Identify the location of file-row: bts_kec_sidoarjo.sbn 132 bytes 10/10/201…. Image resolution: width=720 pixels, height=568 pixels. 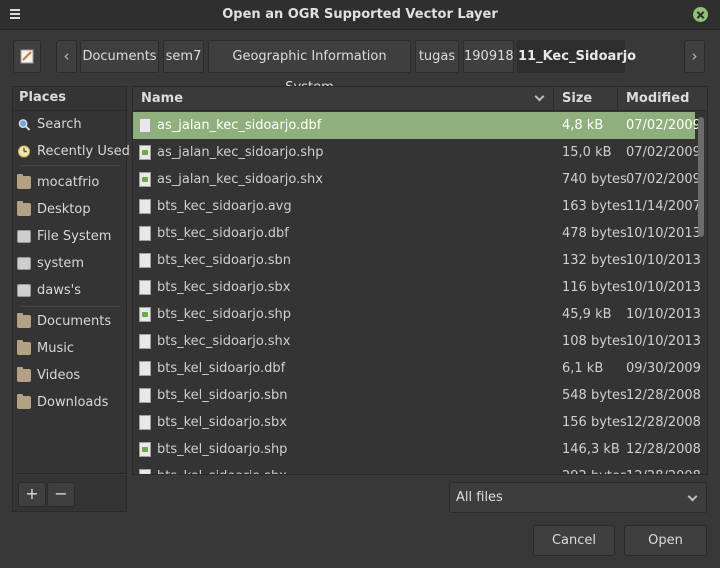
(417, 260).